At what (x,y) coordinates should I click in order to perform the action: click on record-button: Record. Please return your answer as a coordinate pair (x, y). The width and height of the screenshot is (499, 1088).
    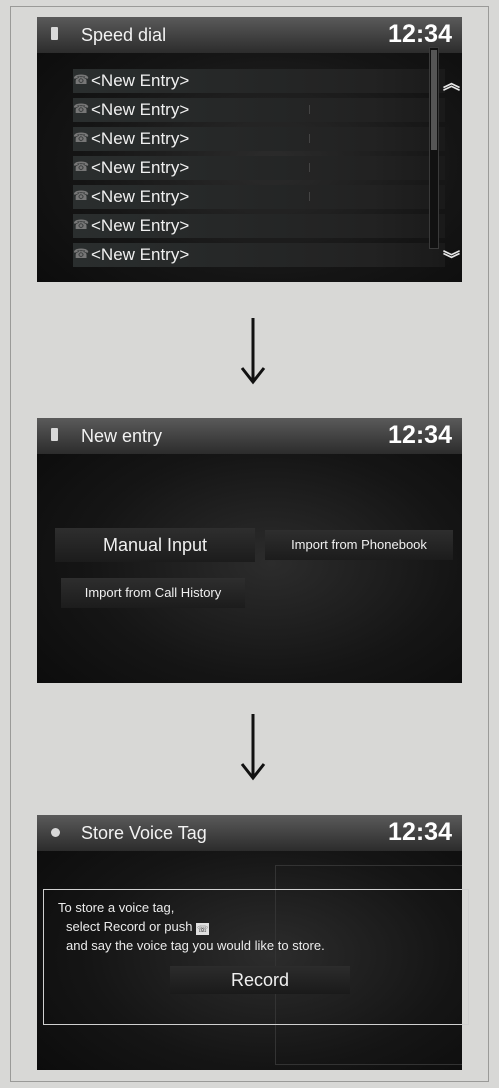
    Looking at the image, I should click on (260, 980).